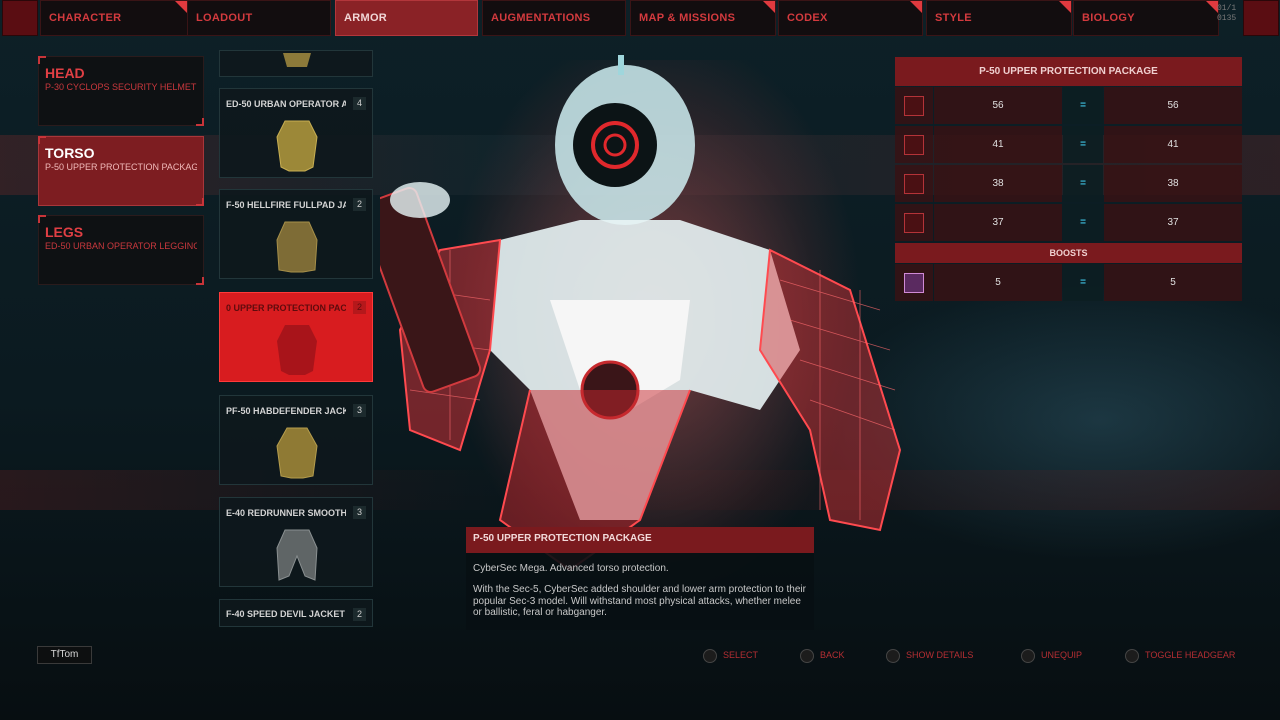 The image size is (1280, 720). Describe the element at coordinates (1227, 8) in the screenshot. I see `stamp-line: 01/1` at that location.